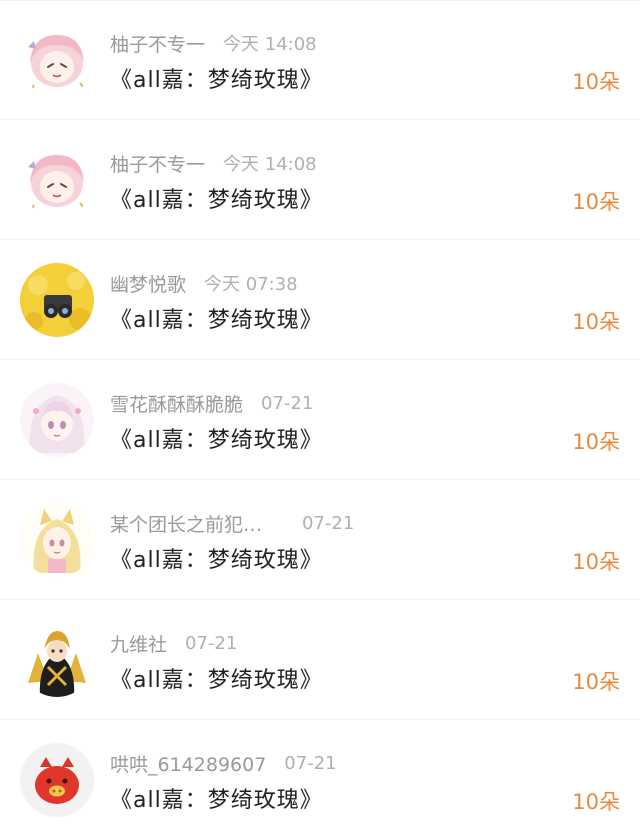  I want to click on username: 雪花酥酥酥脆脆, so click(176, 403).